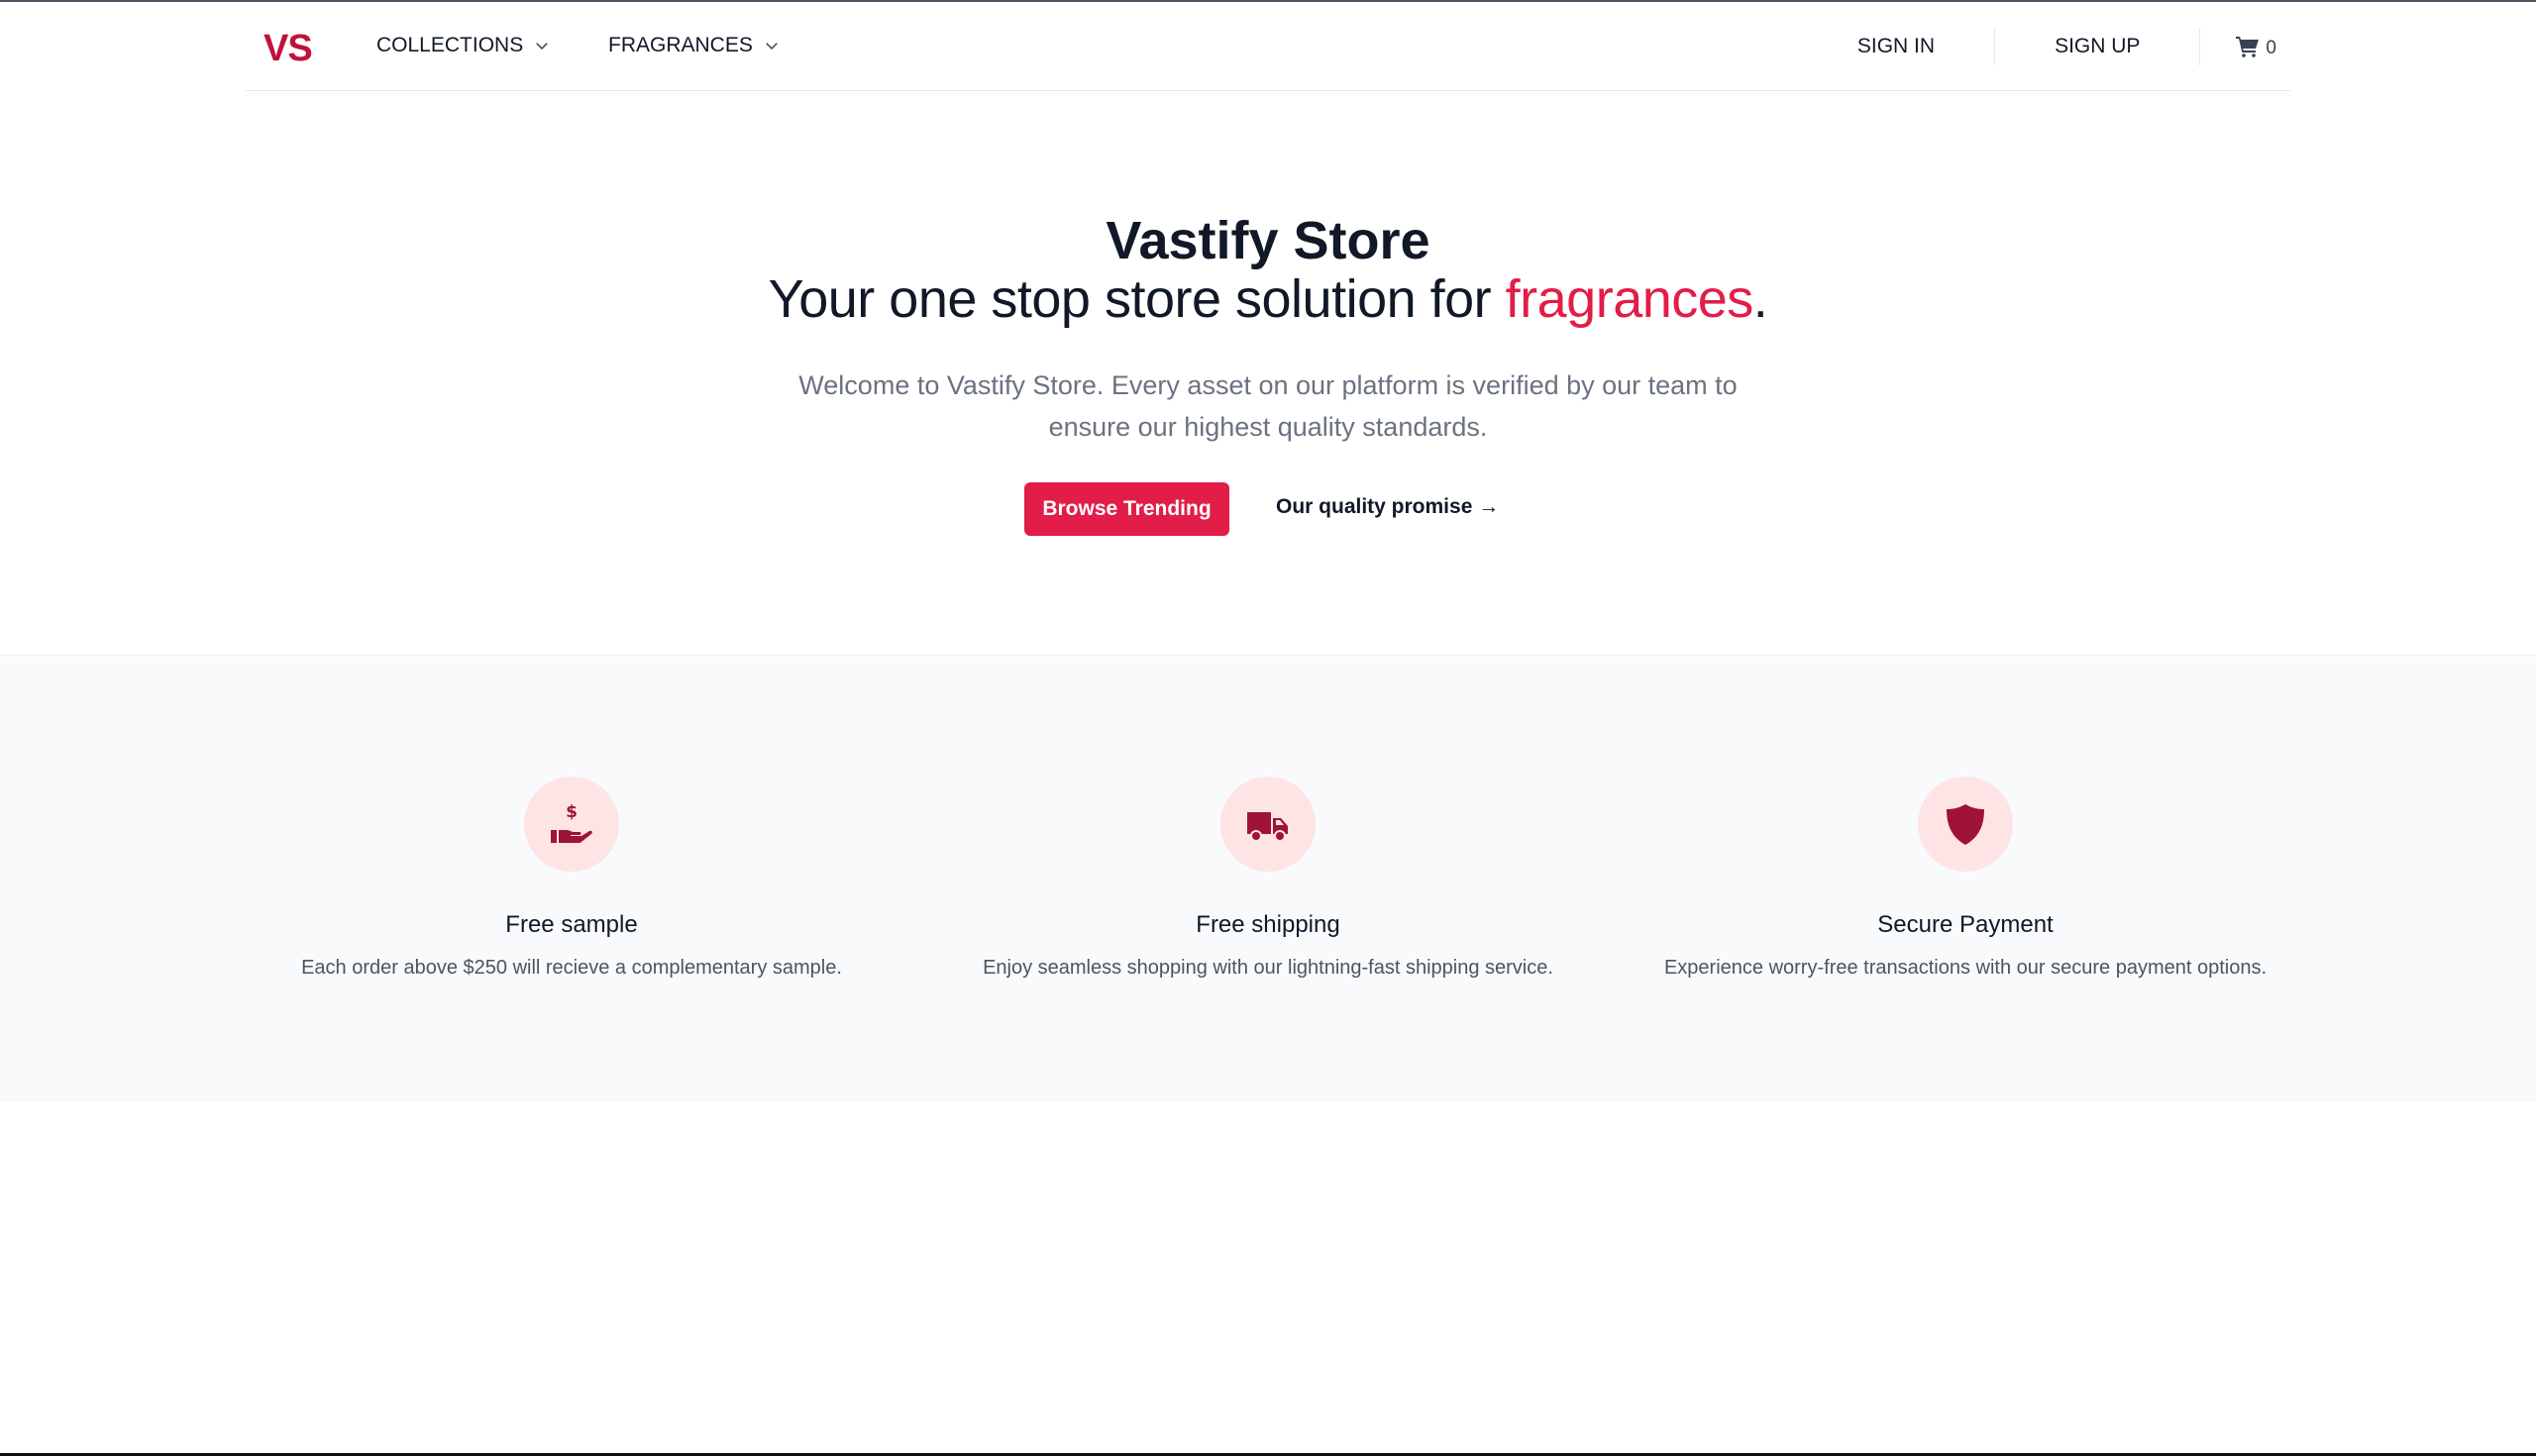 This screenshot has width=2536, height=1456. Describe the element at coordinates (1137, 299) in the screenshot. I see `hero-subtitle-prefix: Your one stop store solution for` at that location.